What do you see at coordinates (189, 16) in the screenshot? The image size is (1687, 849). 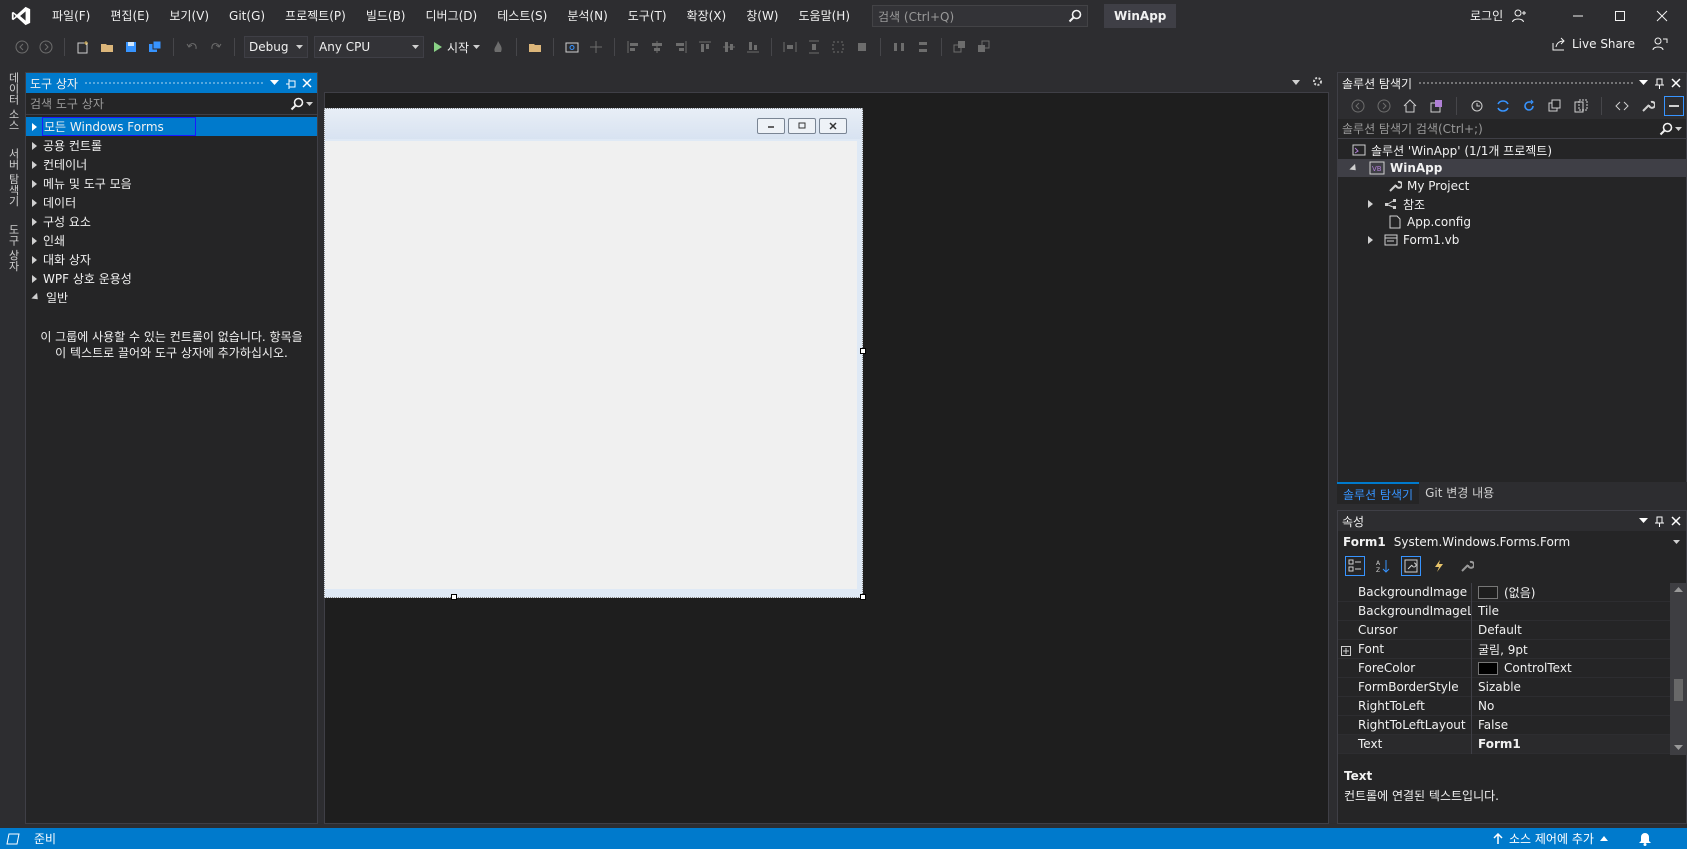 I see `menu-view: 보기(V)` at bounding box center [189, 16].